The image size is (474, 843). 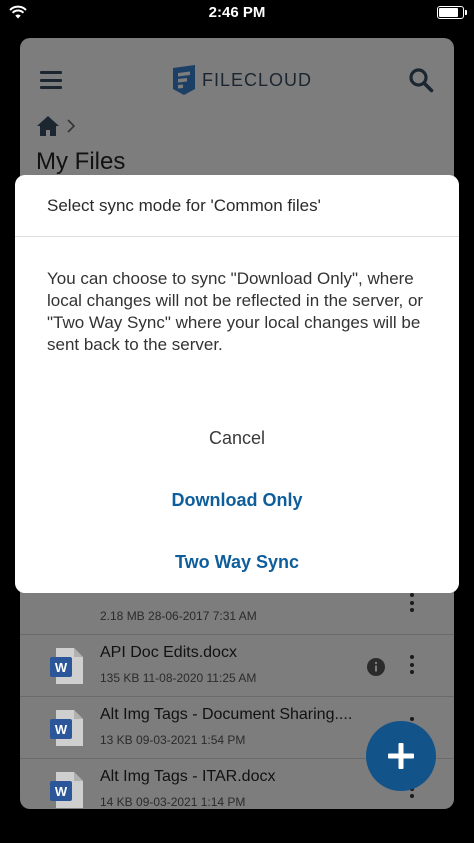 I want to click on filecloud-logo: FILECLOUD, so click(x=242, y=80).